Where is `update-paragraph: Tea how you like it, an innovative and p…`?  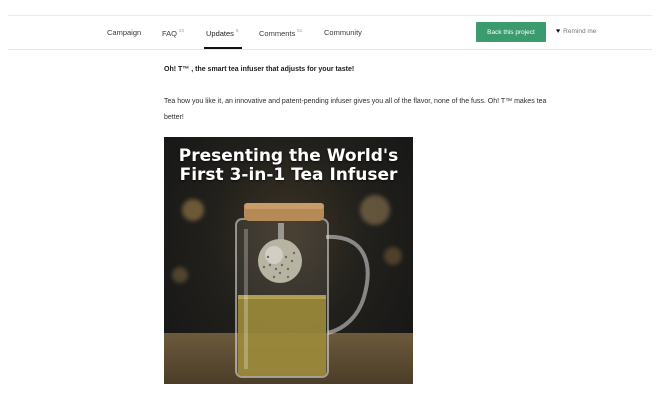
update-paragraph: Tea how you like it, an innovative and p… is located at coordinates (355, 109).